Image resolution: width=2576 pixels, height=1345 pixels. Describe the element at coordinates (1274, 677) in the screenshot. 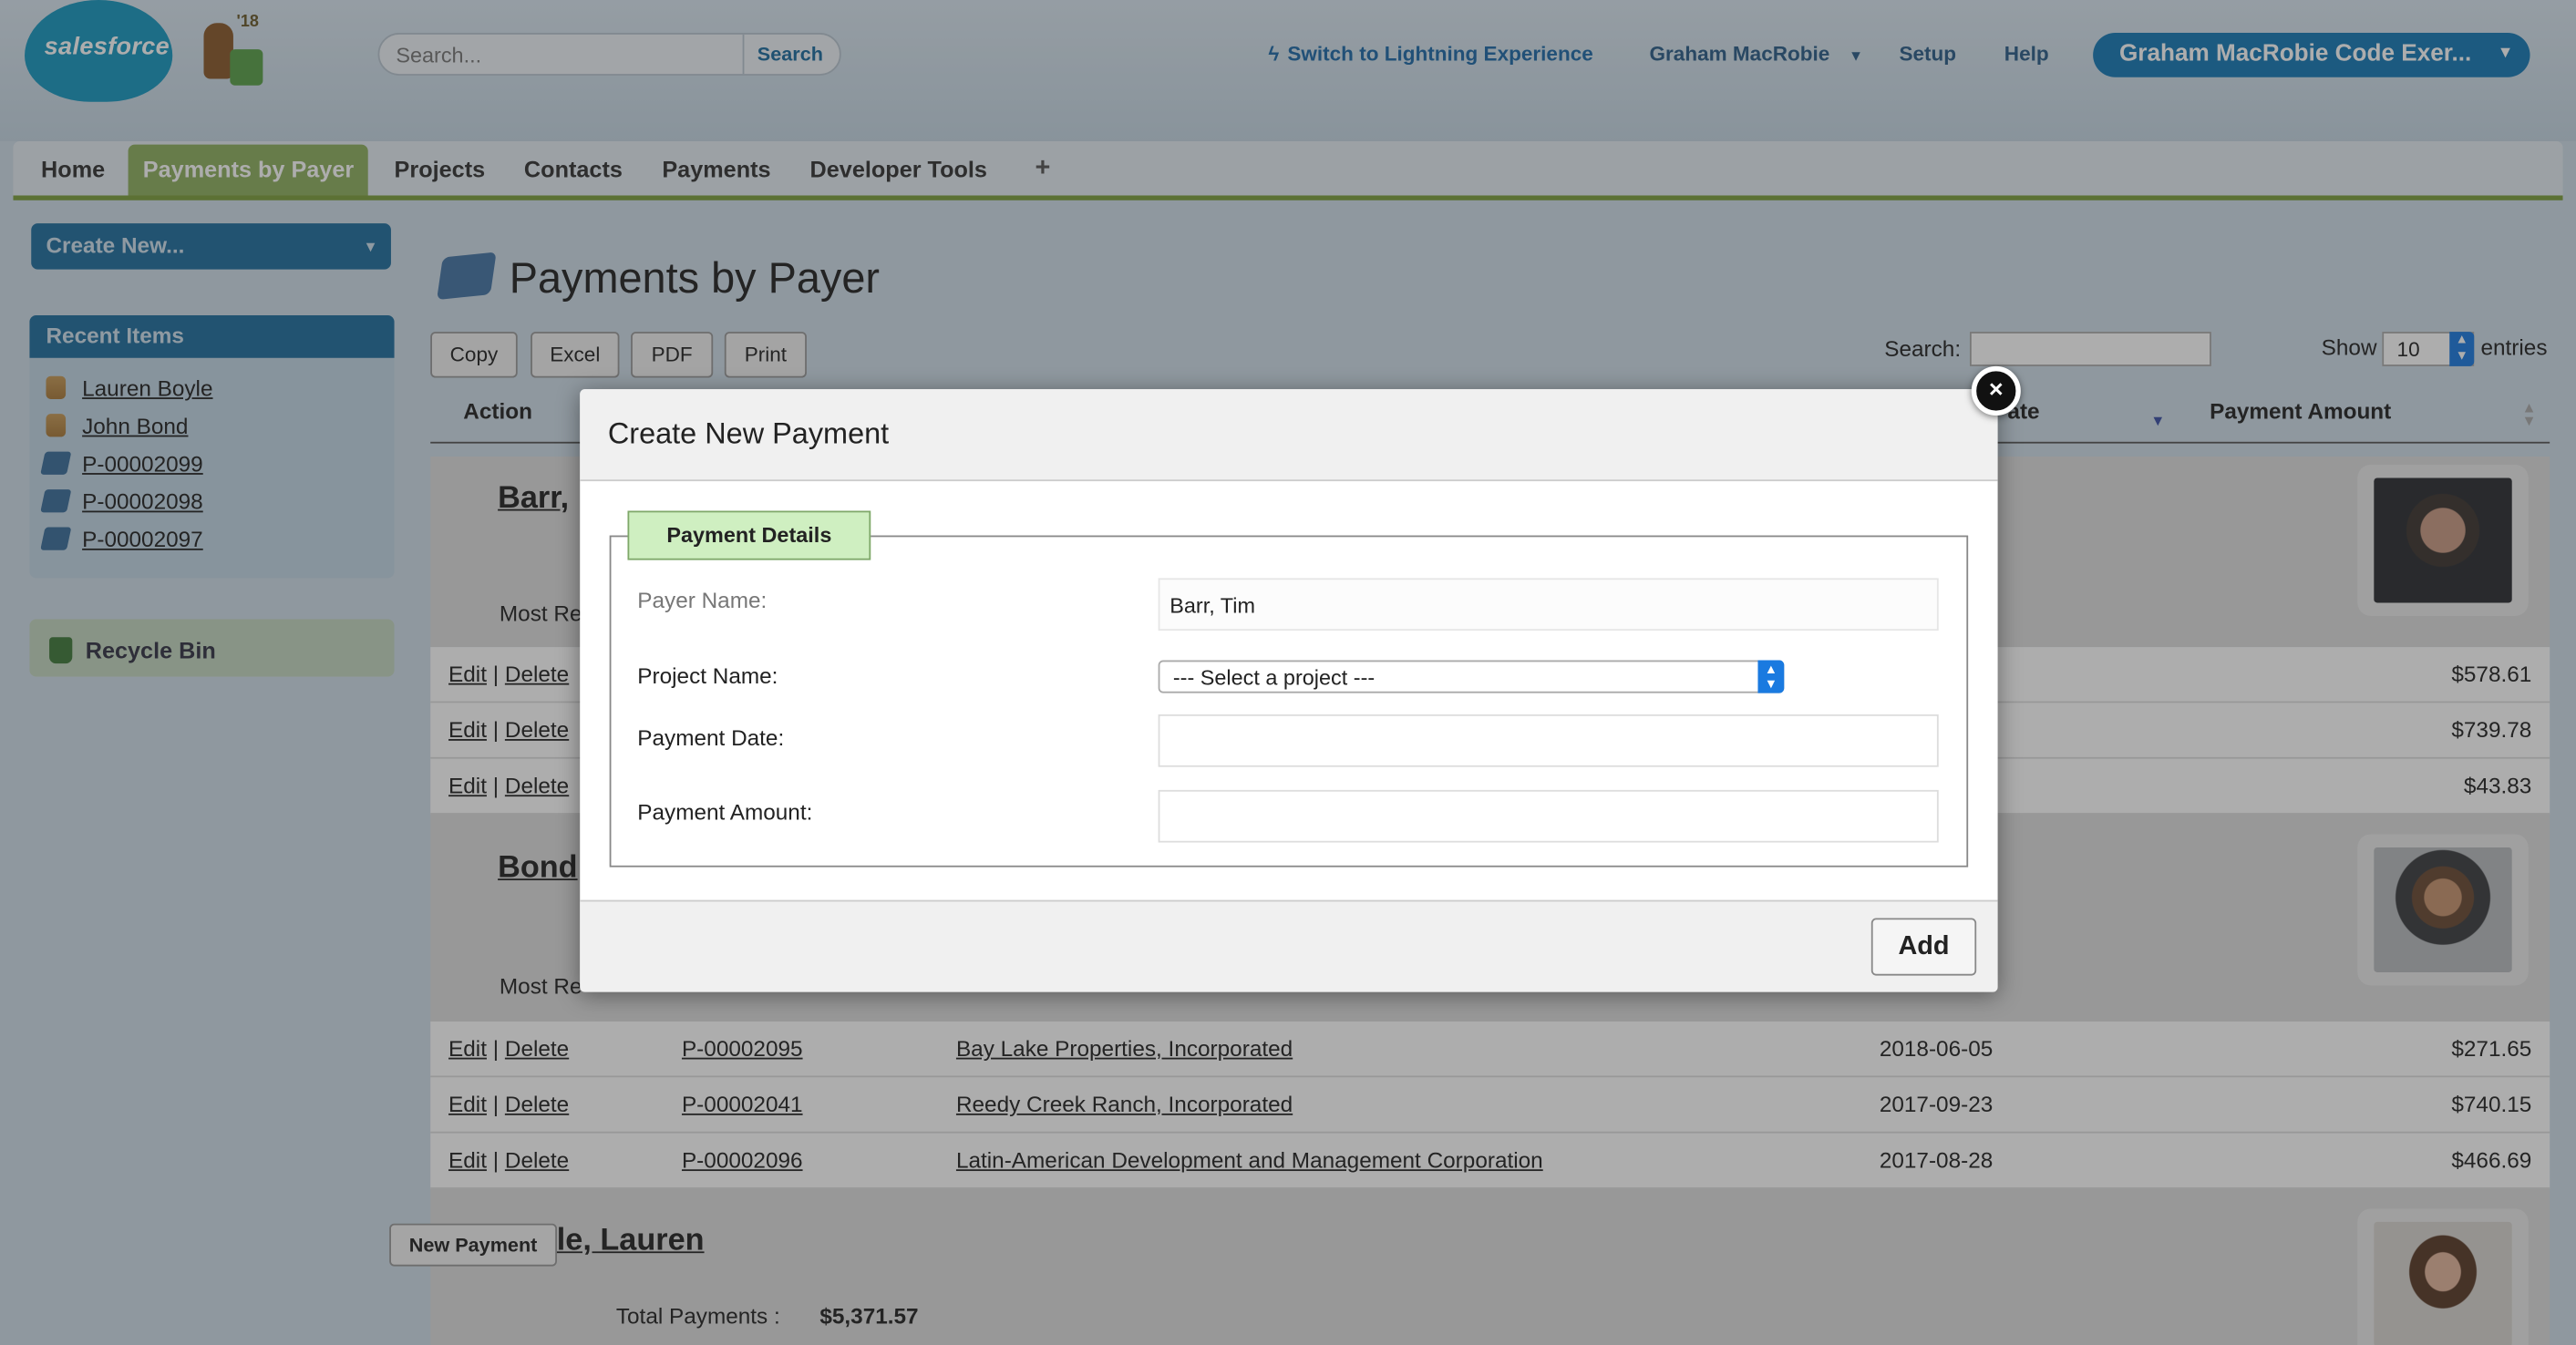

I see `project-select-value: --- Select a project ---` at that location.